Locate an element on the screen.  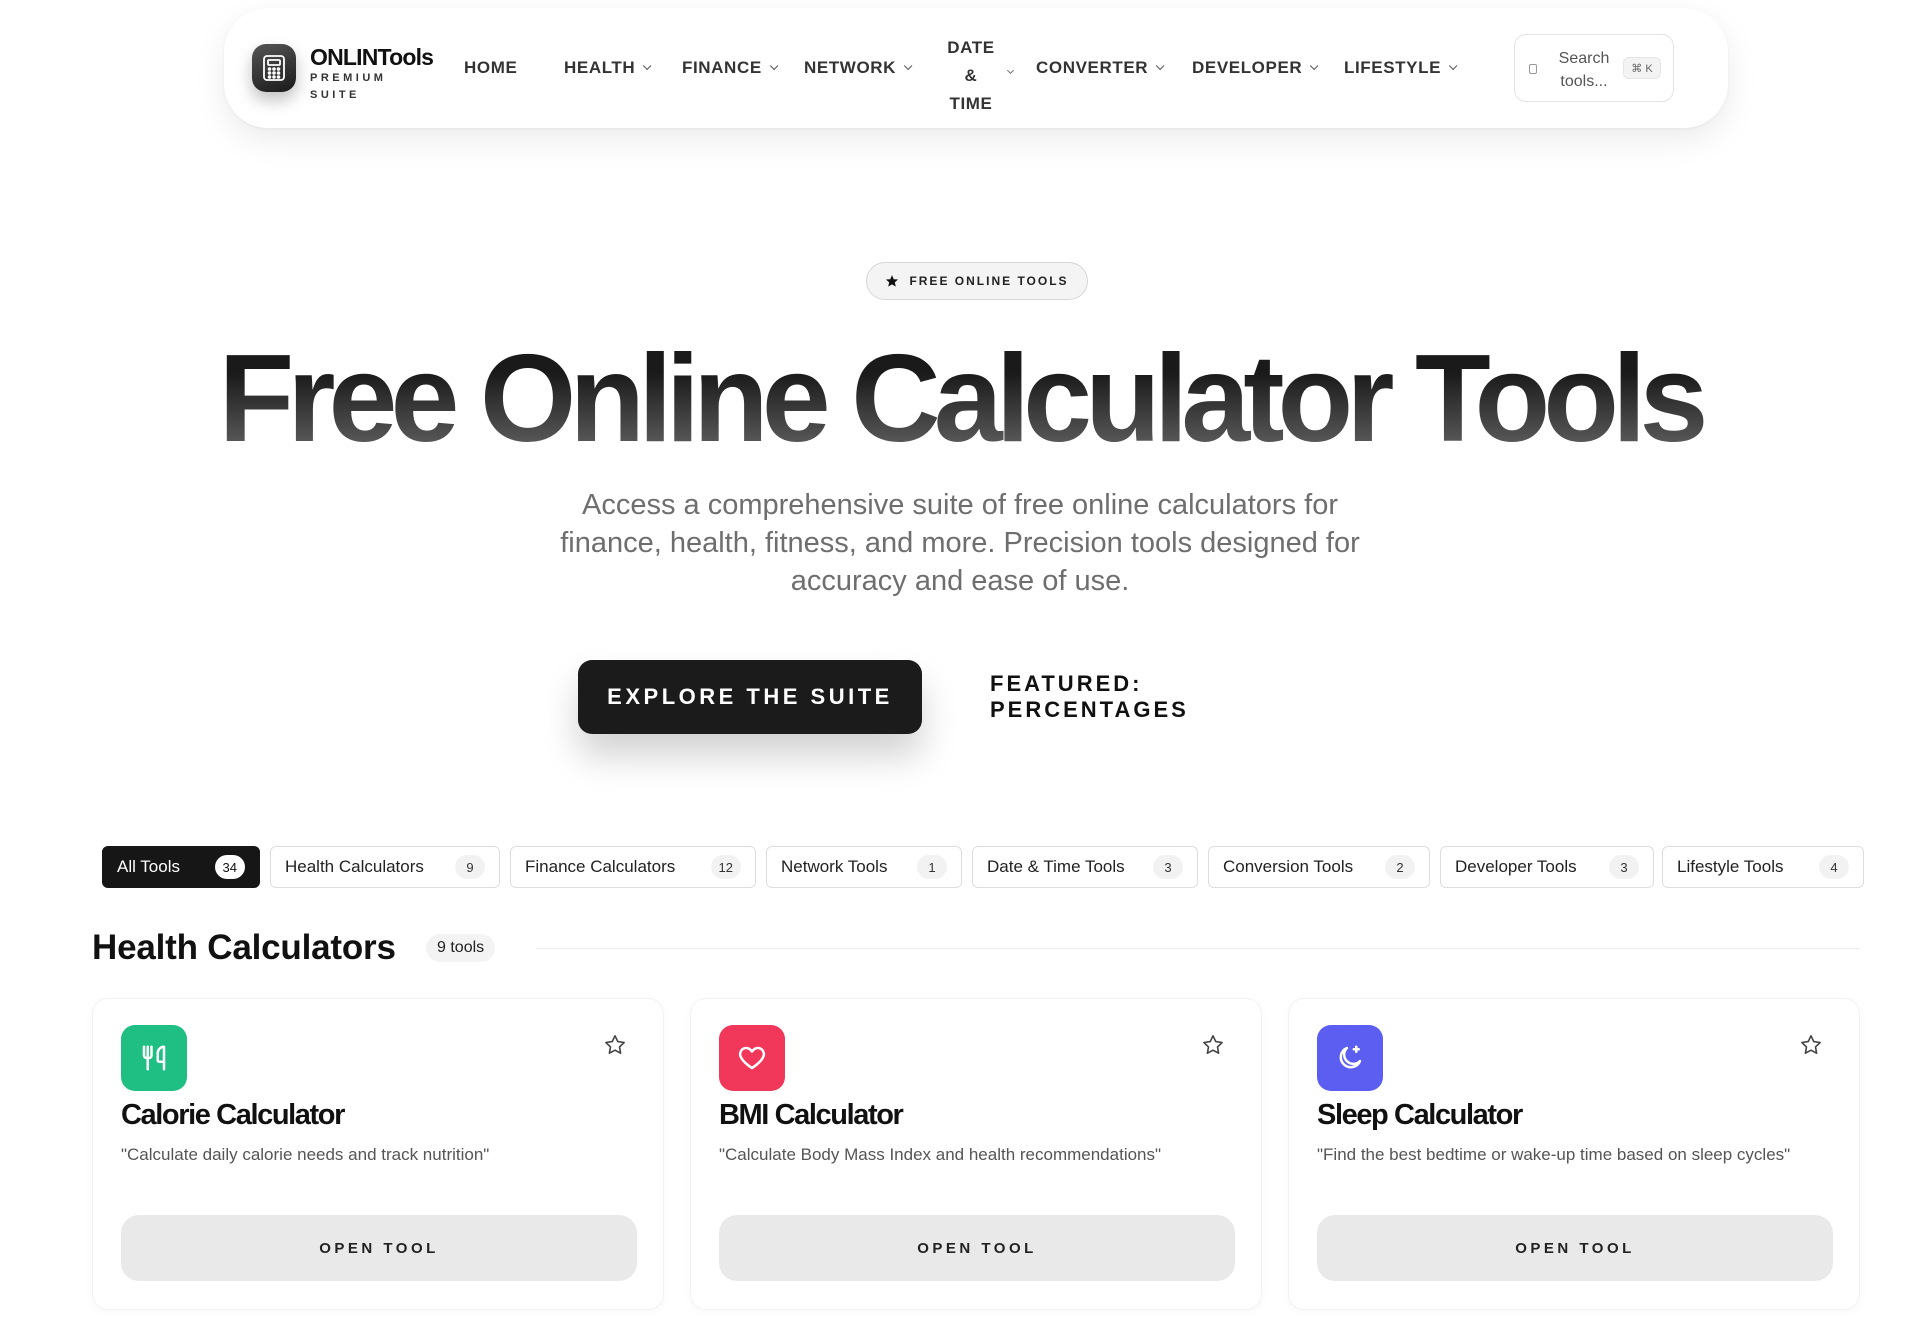
tab-health-calculators: Health Calculators 9 is located at coordinates (385, 867).